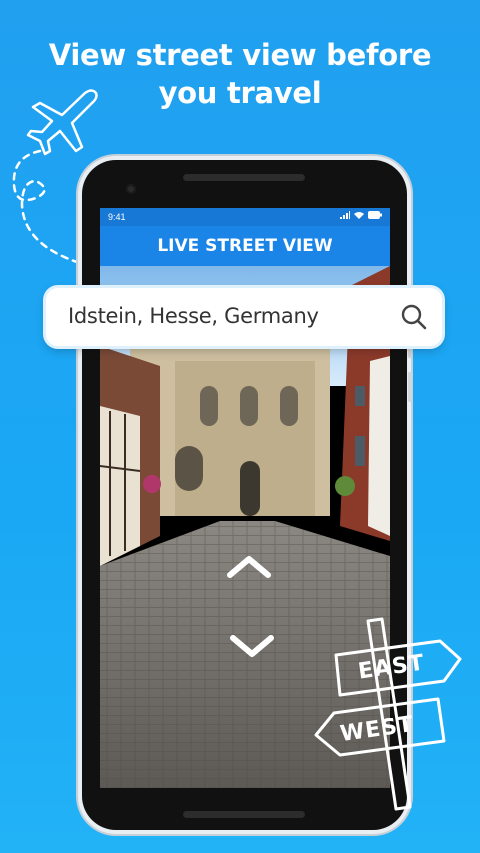 The height and width of the screenshot is (853, 480). Describe the element at coordinates (117, 217) in the screenshot. I see `status-time: 9:41` at that location.